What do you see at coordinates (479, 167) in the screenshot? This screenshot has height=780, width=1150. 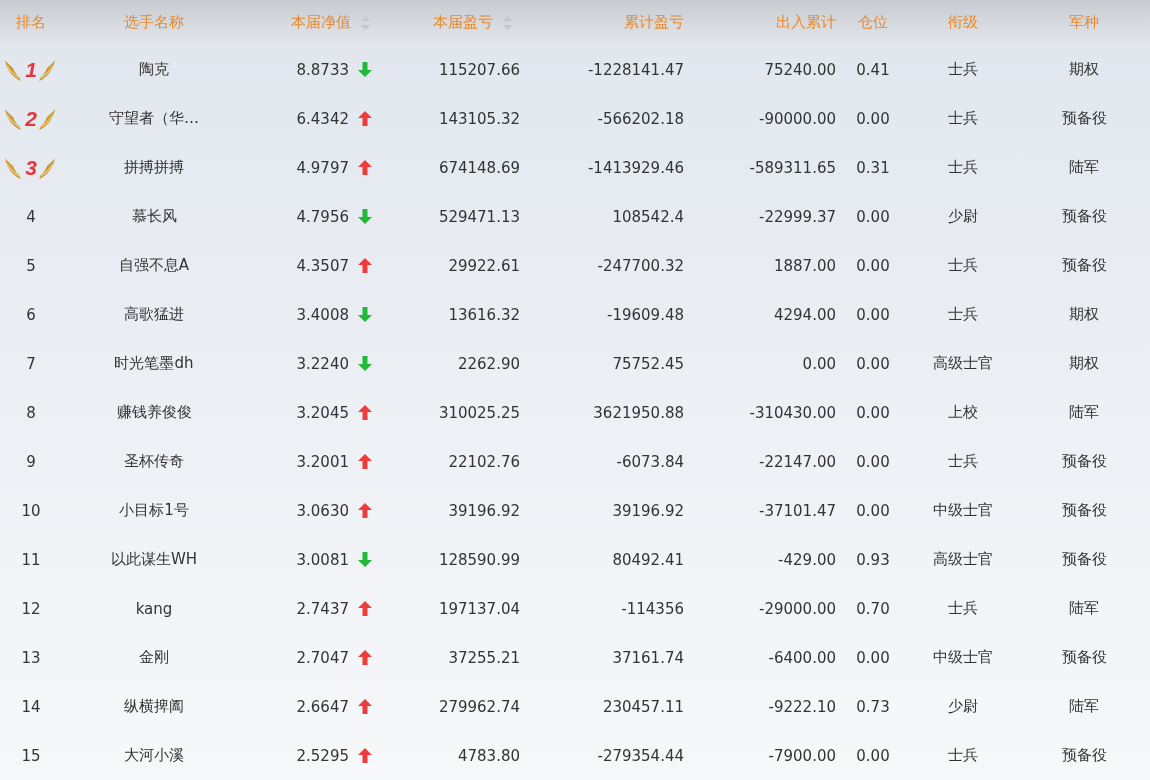 I see `table-cell: 674148.69` at bounding box center [479, 167].